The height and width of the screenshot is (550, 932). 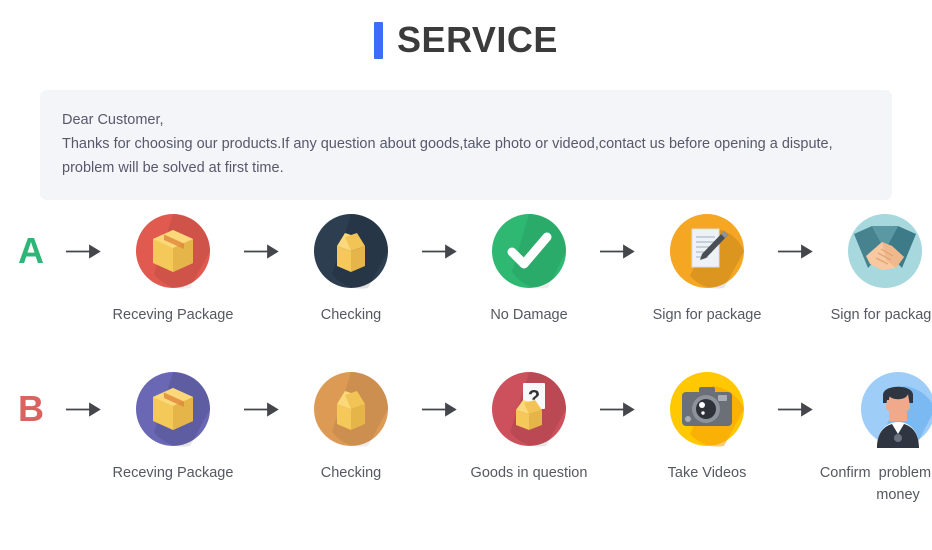 What do you see at coordinates (885, 251) in the screenshot?
I see `handshake-icon` at bounding box center [885, 251].